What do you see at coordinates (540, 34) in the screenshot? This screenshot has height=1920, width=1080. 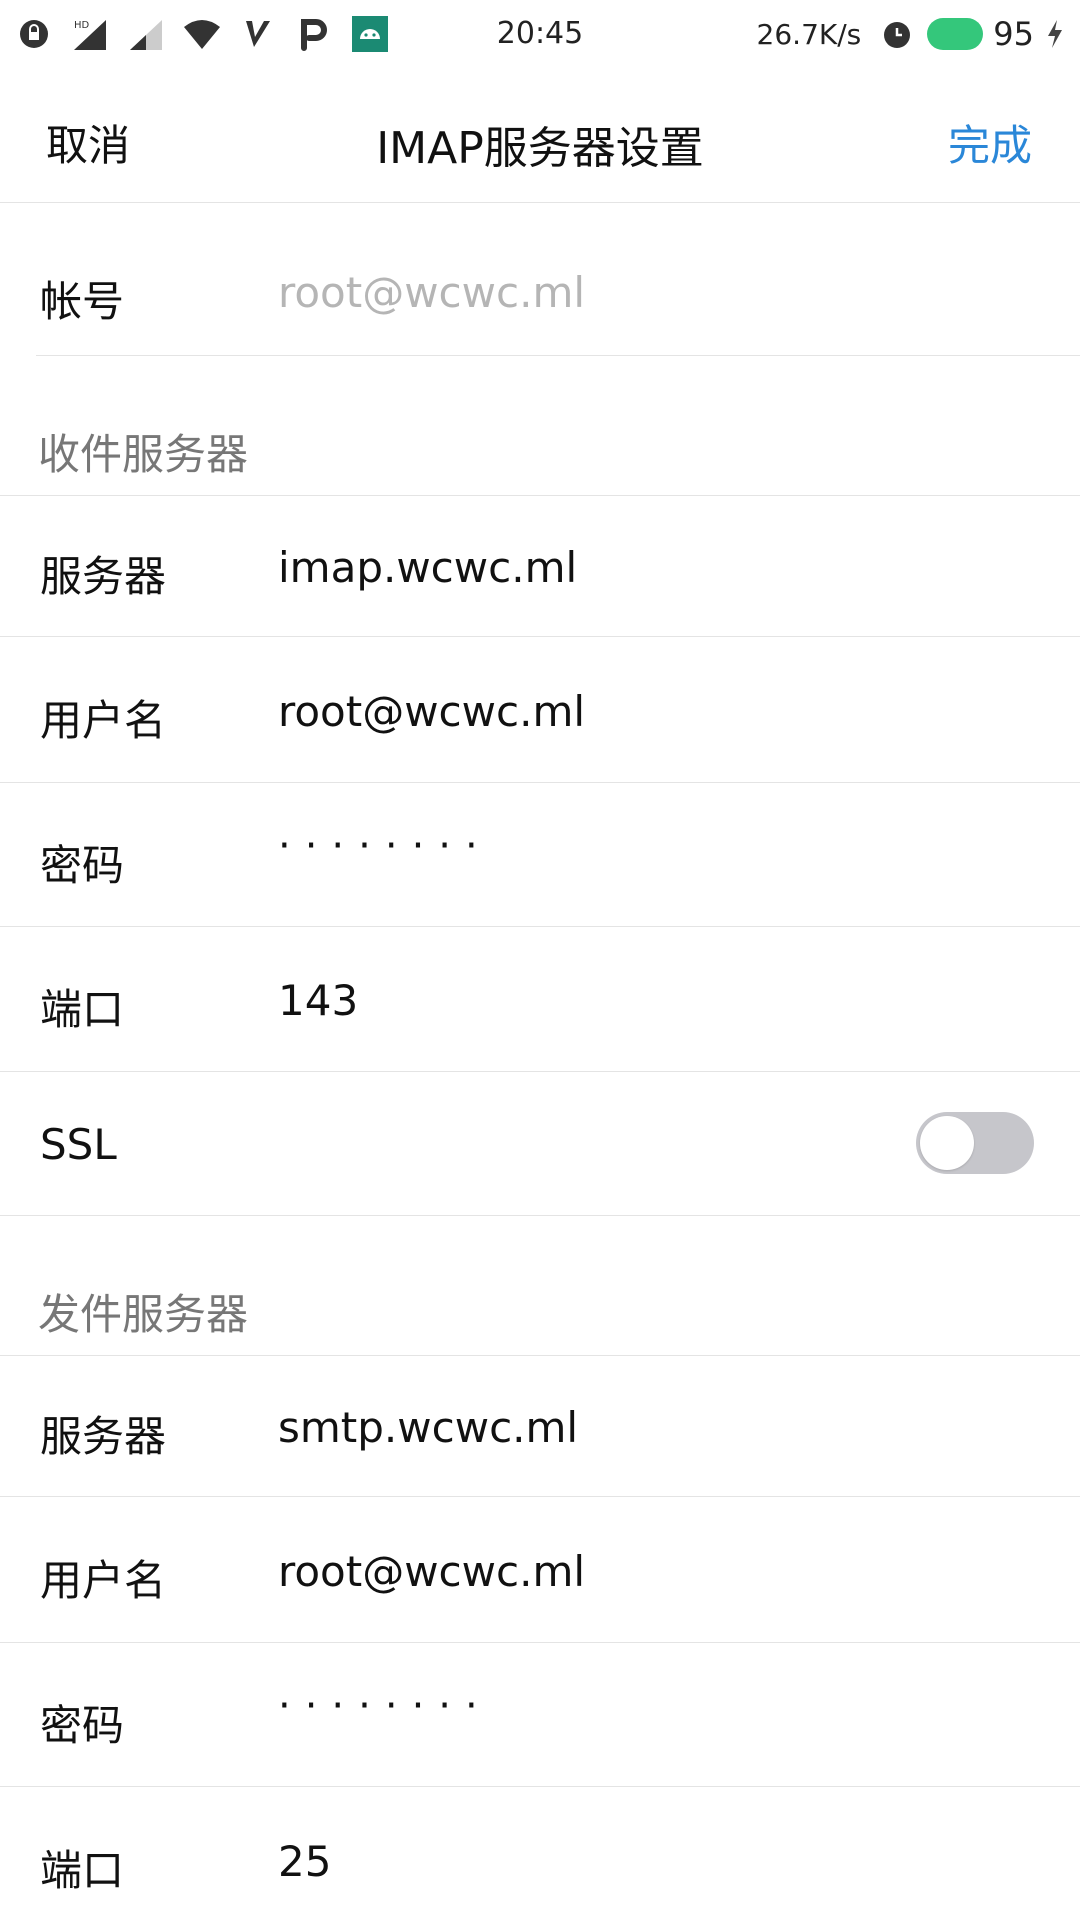 I see `status-bar: HD 20:45 26.7K/s 95` at bounding box center [540, 34].